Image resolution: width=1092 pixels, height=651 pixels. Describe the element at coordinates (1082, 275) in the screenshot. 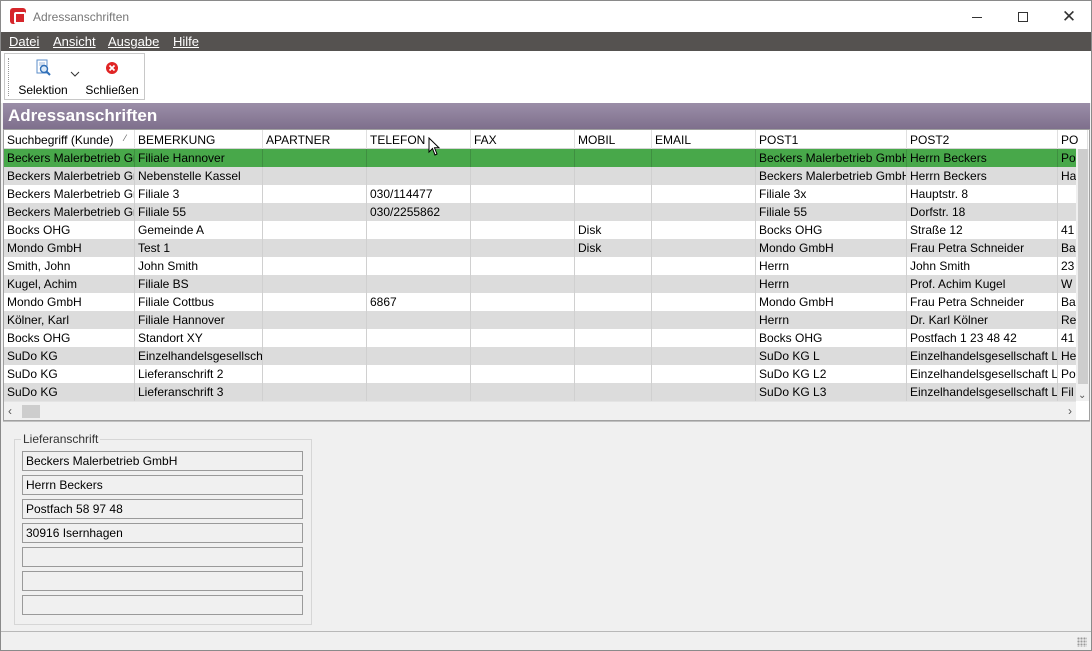

I see `vertical-scrollbar: ⌄` at that location.